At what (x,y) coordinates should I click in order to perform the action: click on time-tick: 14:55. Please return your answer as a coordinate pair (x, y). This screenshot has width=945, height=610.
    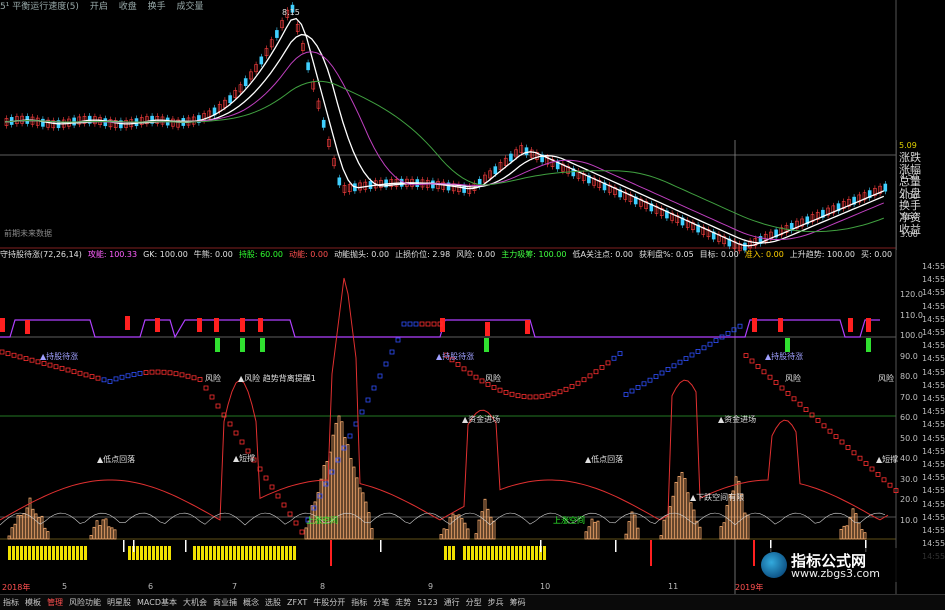
    Looking at the image, I should click on (933, 345).